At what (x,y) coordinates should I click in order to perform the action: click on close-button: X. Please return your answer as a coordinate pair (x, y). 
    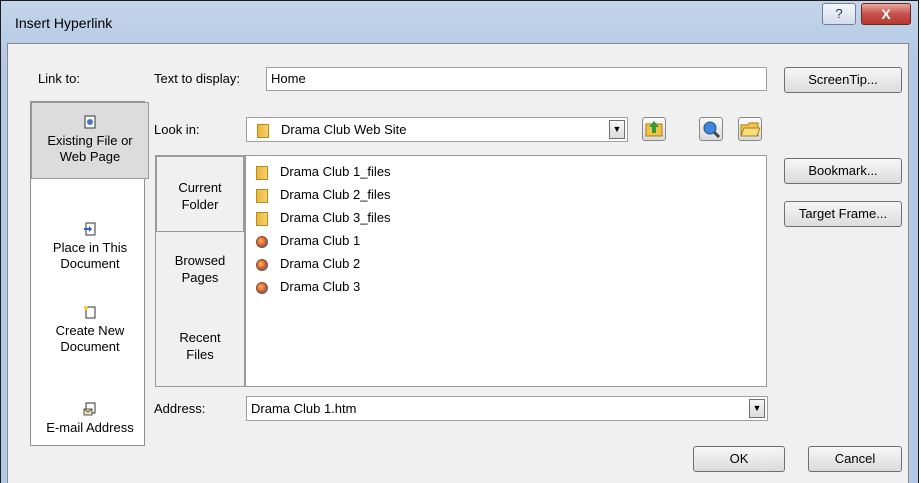
    Looking at the image, I should click on (886, 14).